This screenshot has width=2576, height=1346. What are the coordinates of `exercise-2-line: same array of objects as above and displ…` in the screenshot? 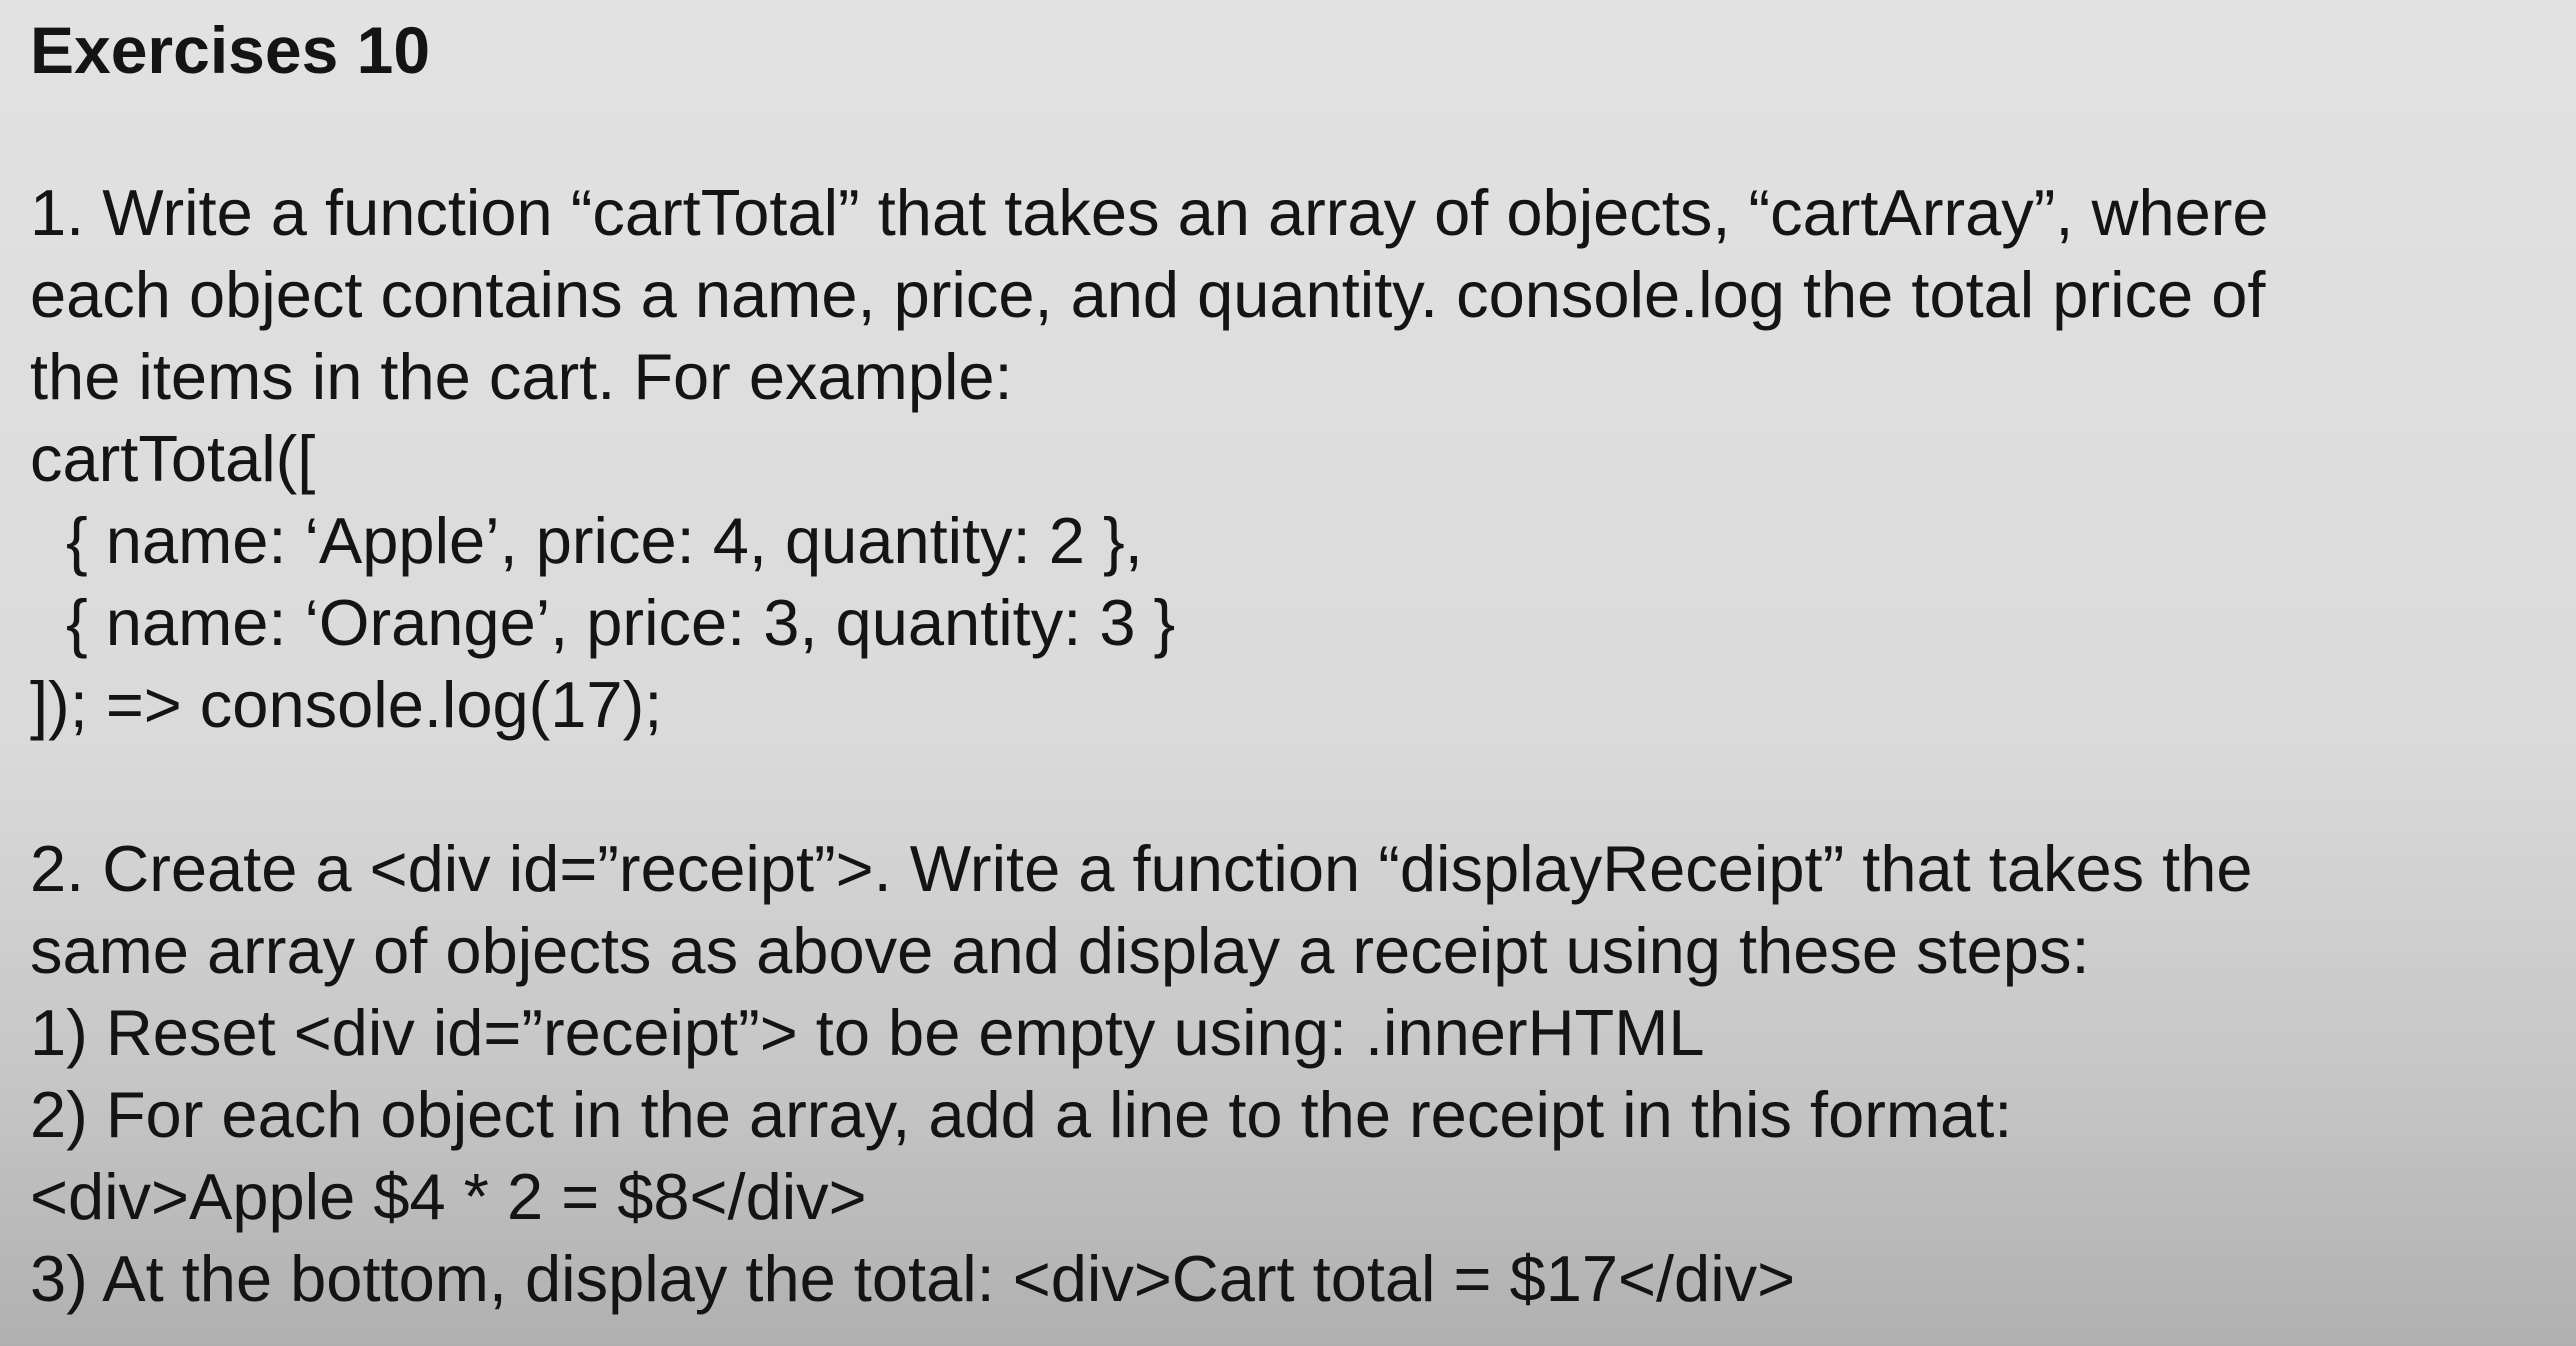 It's located at (1060, 950).